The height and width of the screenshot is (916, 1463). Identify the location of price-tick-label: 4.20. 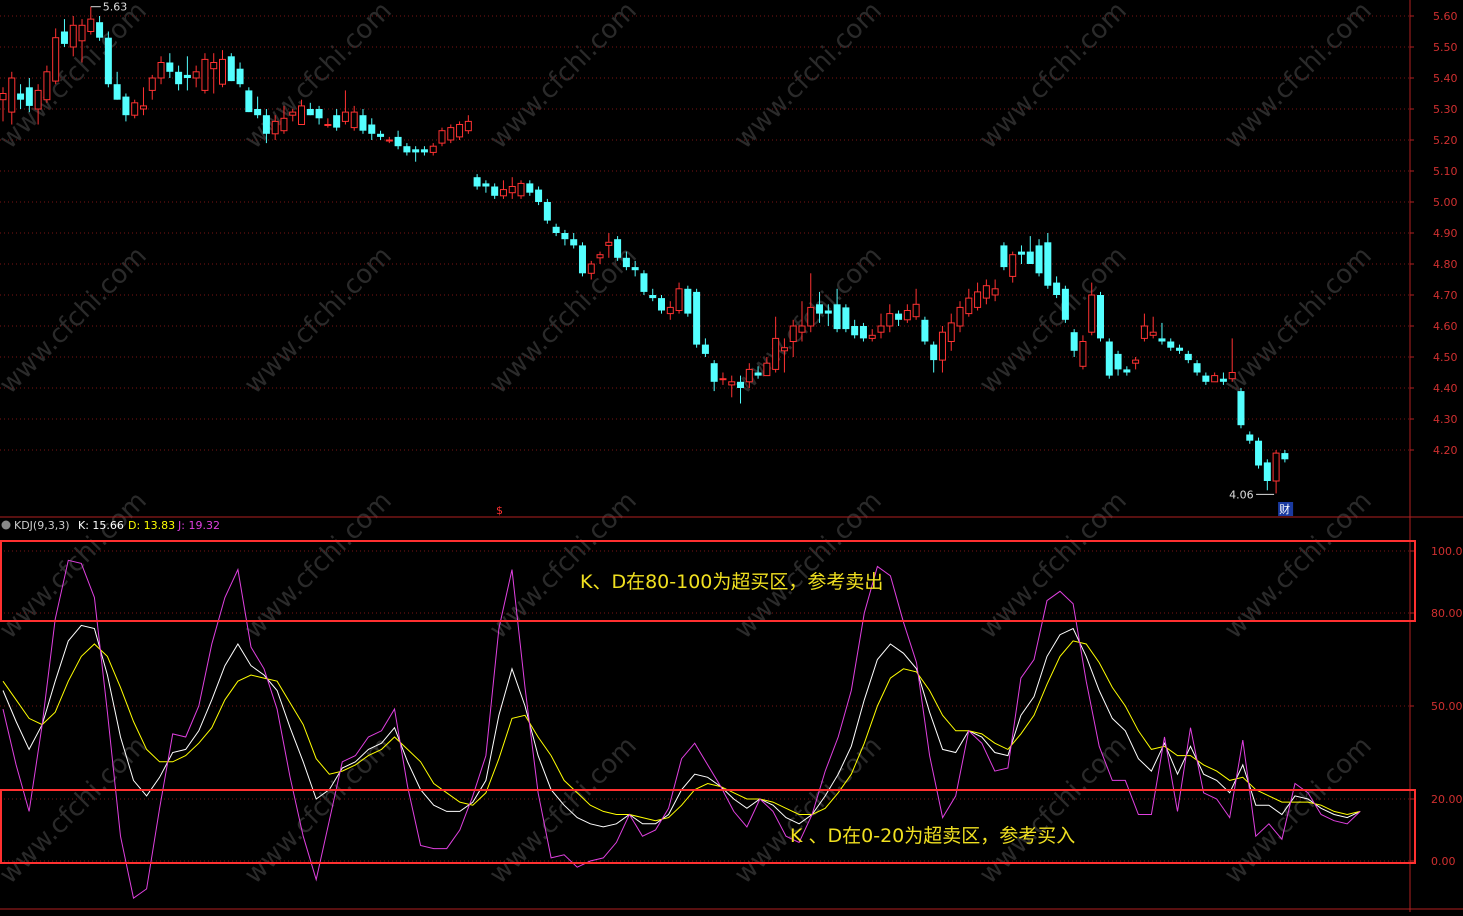
(1445, 450).